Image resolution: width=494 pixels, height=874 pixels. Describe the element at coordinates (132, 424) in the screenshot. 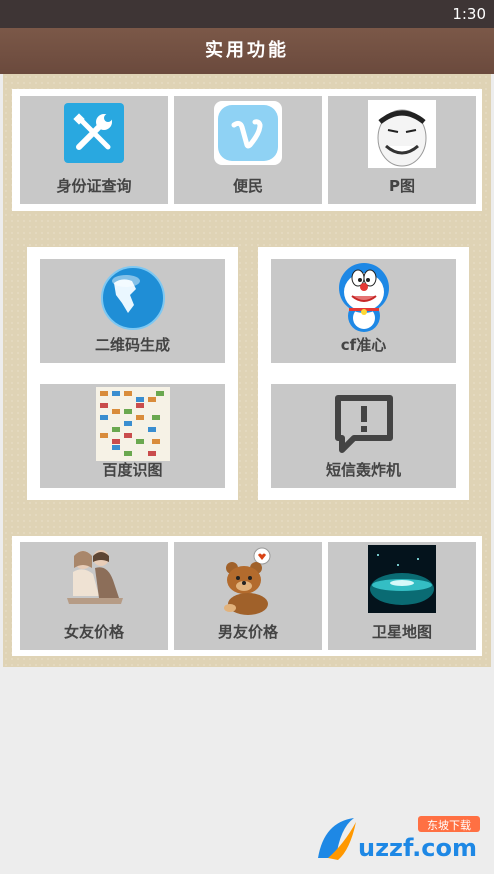

I see `image-grid-icon` at that location.